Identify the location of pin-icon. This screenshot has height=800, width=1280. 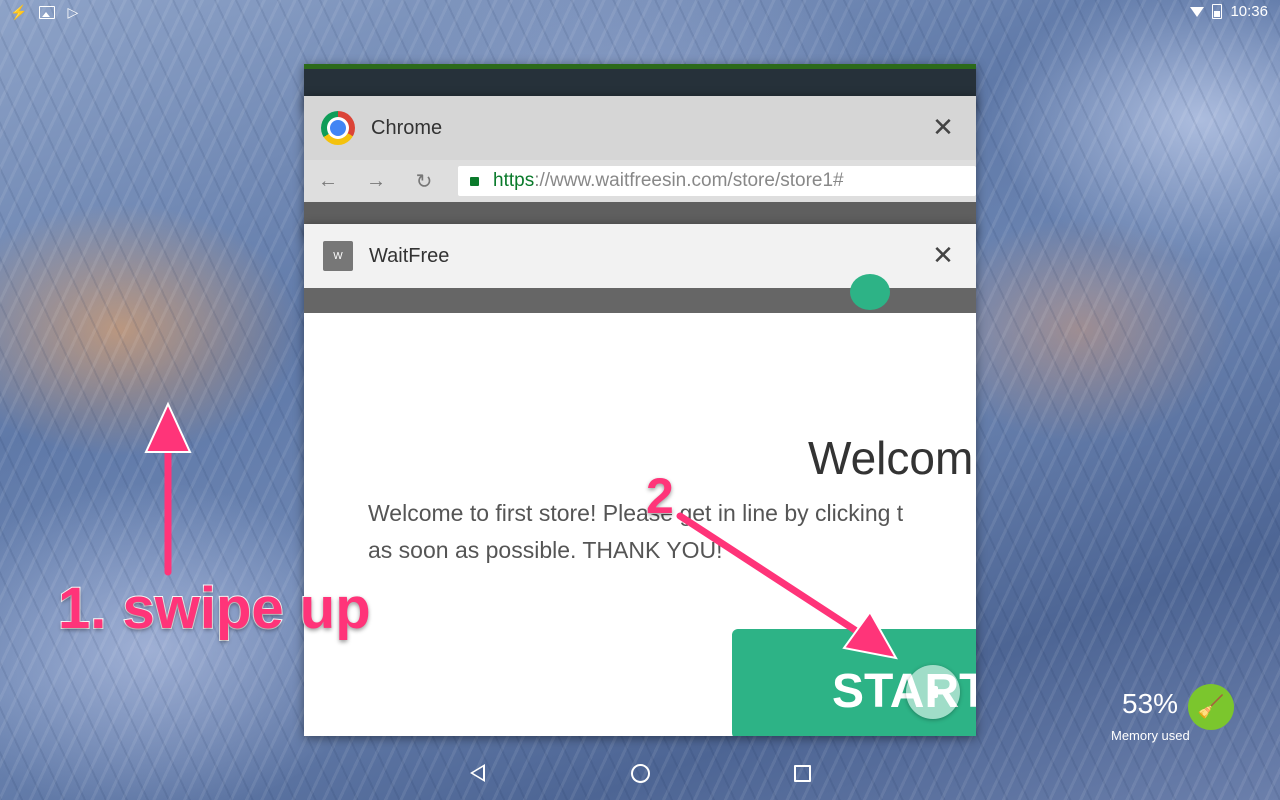
(933, 696).